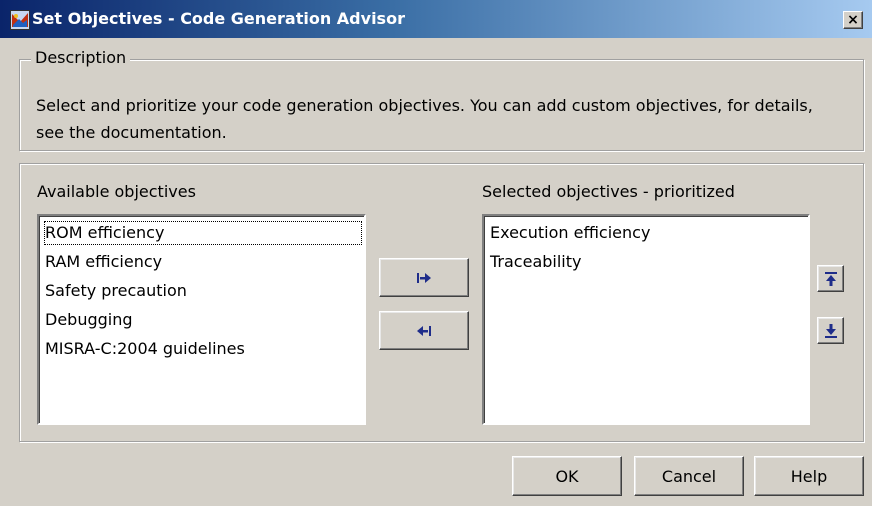 The height and width of the screenshot is (506, 872). I want to click on selected-objectives-label: Selected objectives - prioritized, so click(608, 191).